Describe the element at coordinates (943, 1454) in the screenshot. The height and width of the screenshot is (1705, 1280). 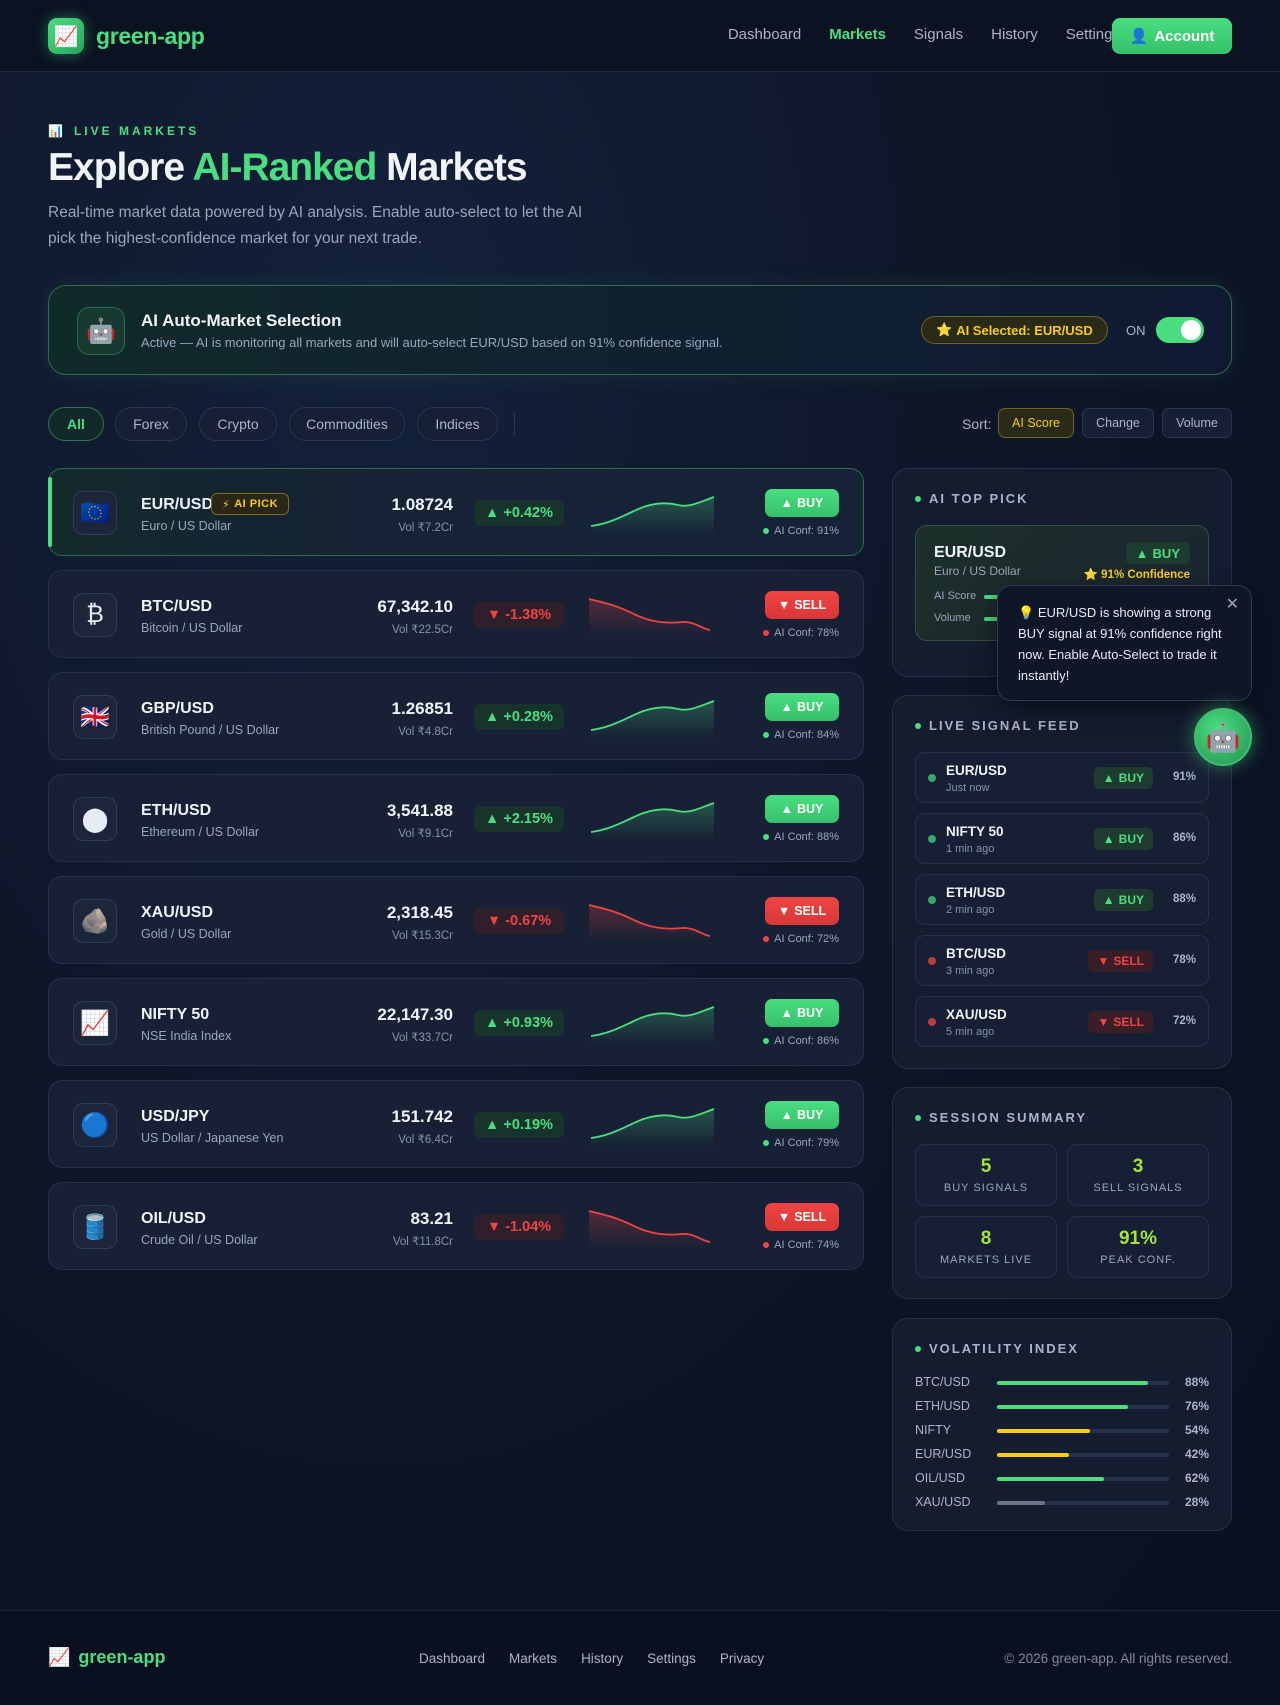
I see `volatility-label: EUR/USD` at that location.